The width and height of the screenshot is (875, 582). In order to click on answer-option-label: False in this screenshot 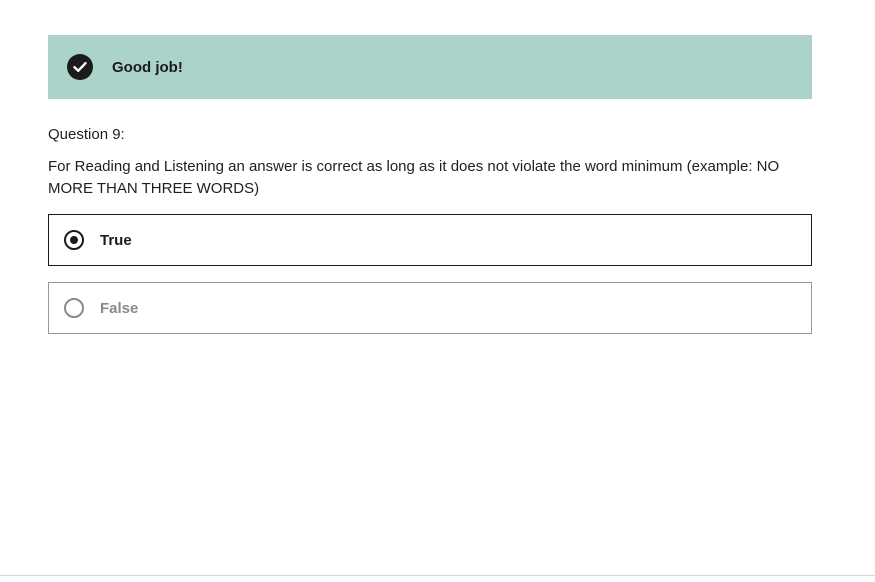, I will do `click(119, 308)`.